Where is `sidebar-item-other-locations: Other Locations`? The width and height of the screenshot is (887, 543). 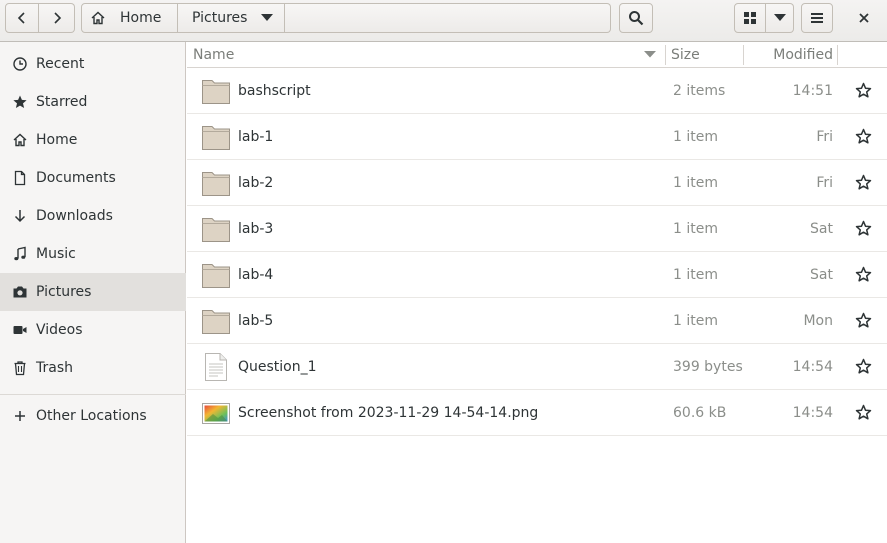 sidebar-item-other-locations: Other Locations is located at coordinates (93, 416).